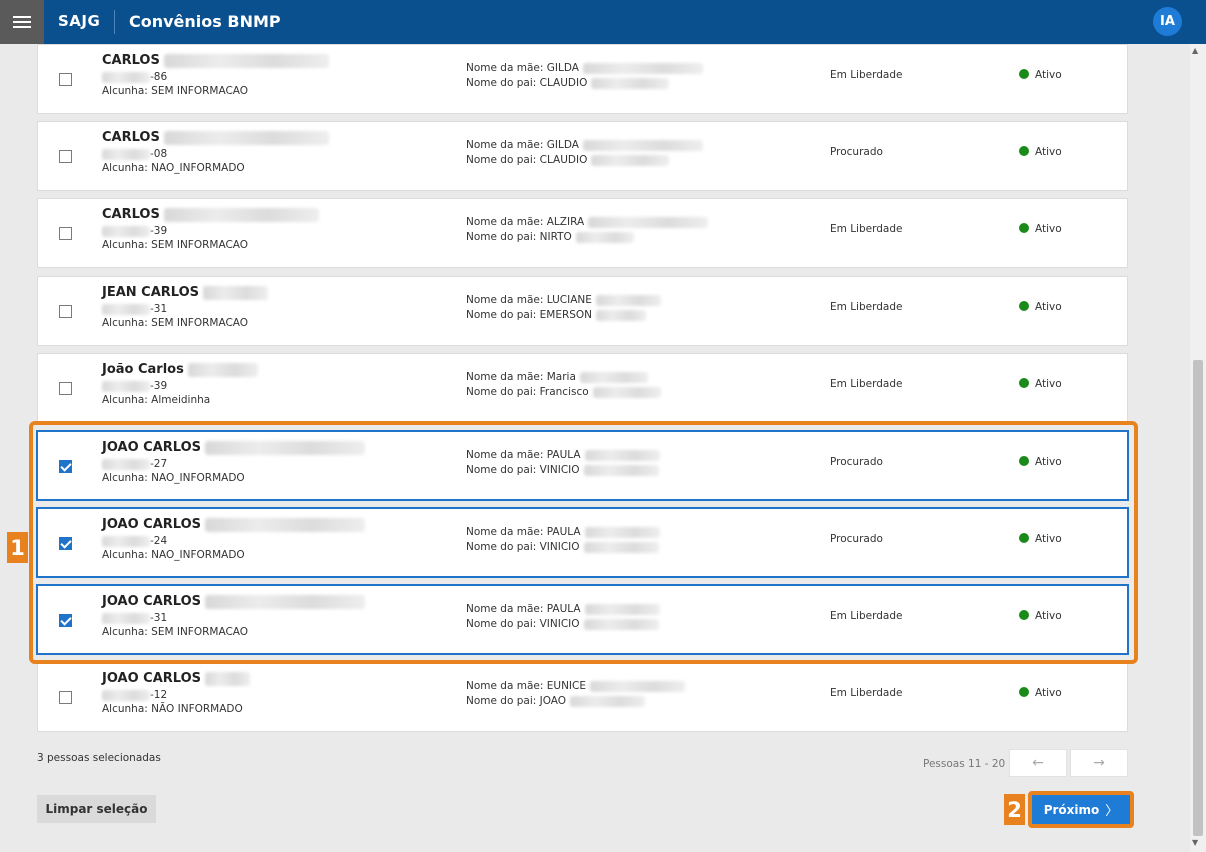  Describe the element at coordinates (205, 21) in the screenshot. I see `page-title: Convênios BNMP` at that location.